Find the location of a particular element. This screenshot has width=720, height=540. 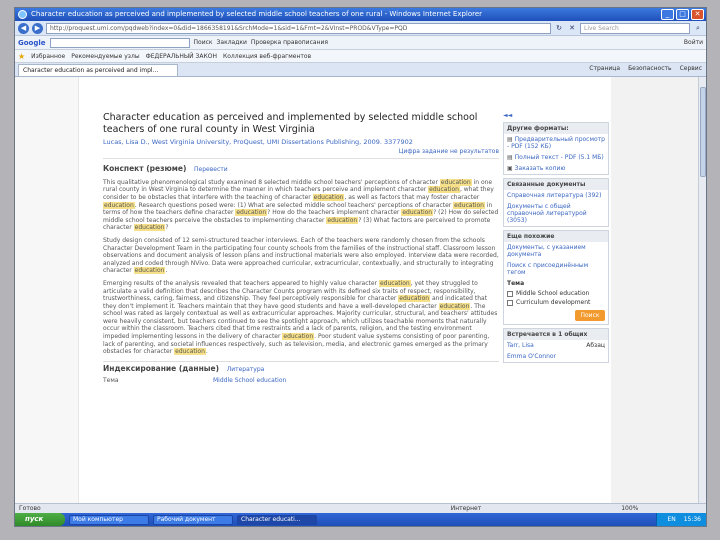

more-heading: Еще похожие is located at coordinates (556, 236).